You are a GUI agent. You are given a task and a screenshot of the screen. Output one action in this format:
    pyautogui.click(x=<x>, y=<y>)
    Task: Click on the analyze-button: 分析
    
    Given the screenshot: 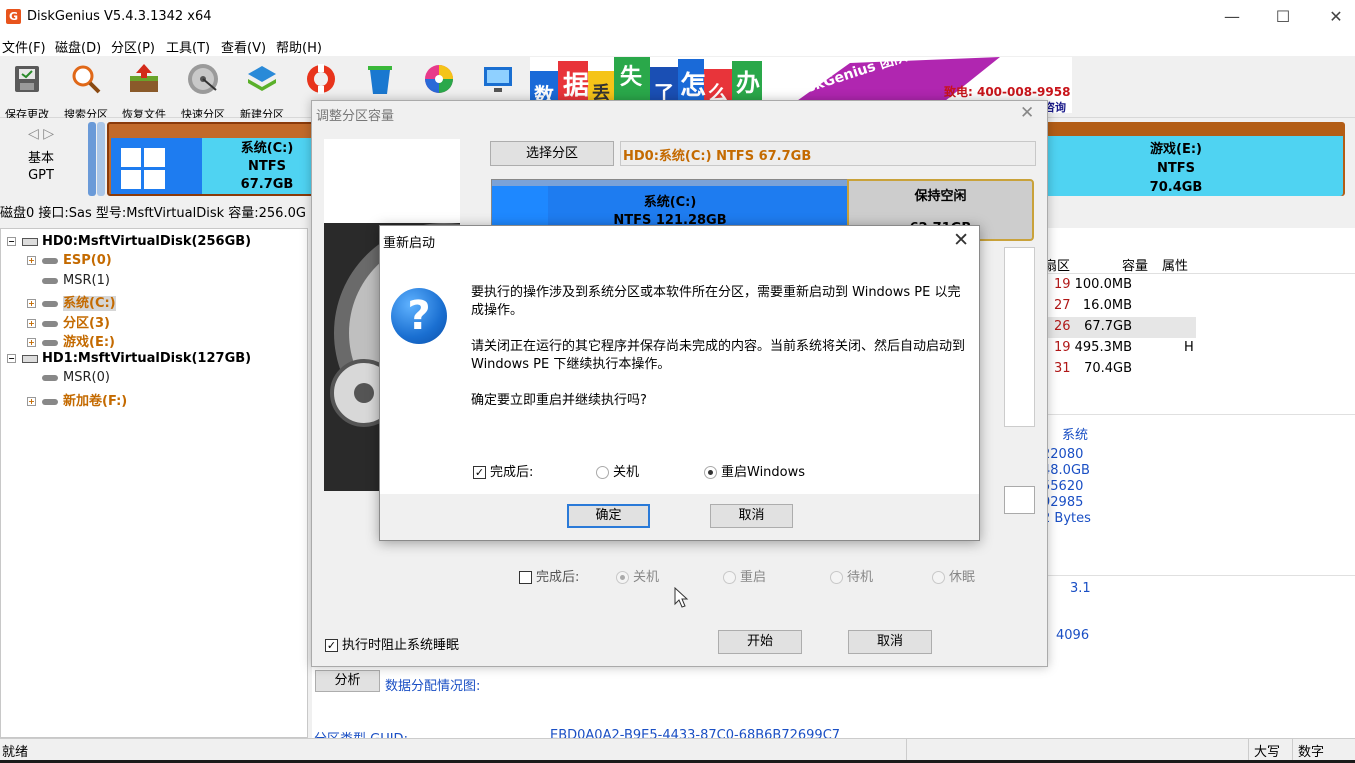 What is the action you would take?
    pyautogui.click(x=347, y=681)
    